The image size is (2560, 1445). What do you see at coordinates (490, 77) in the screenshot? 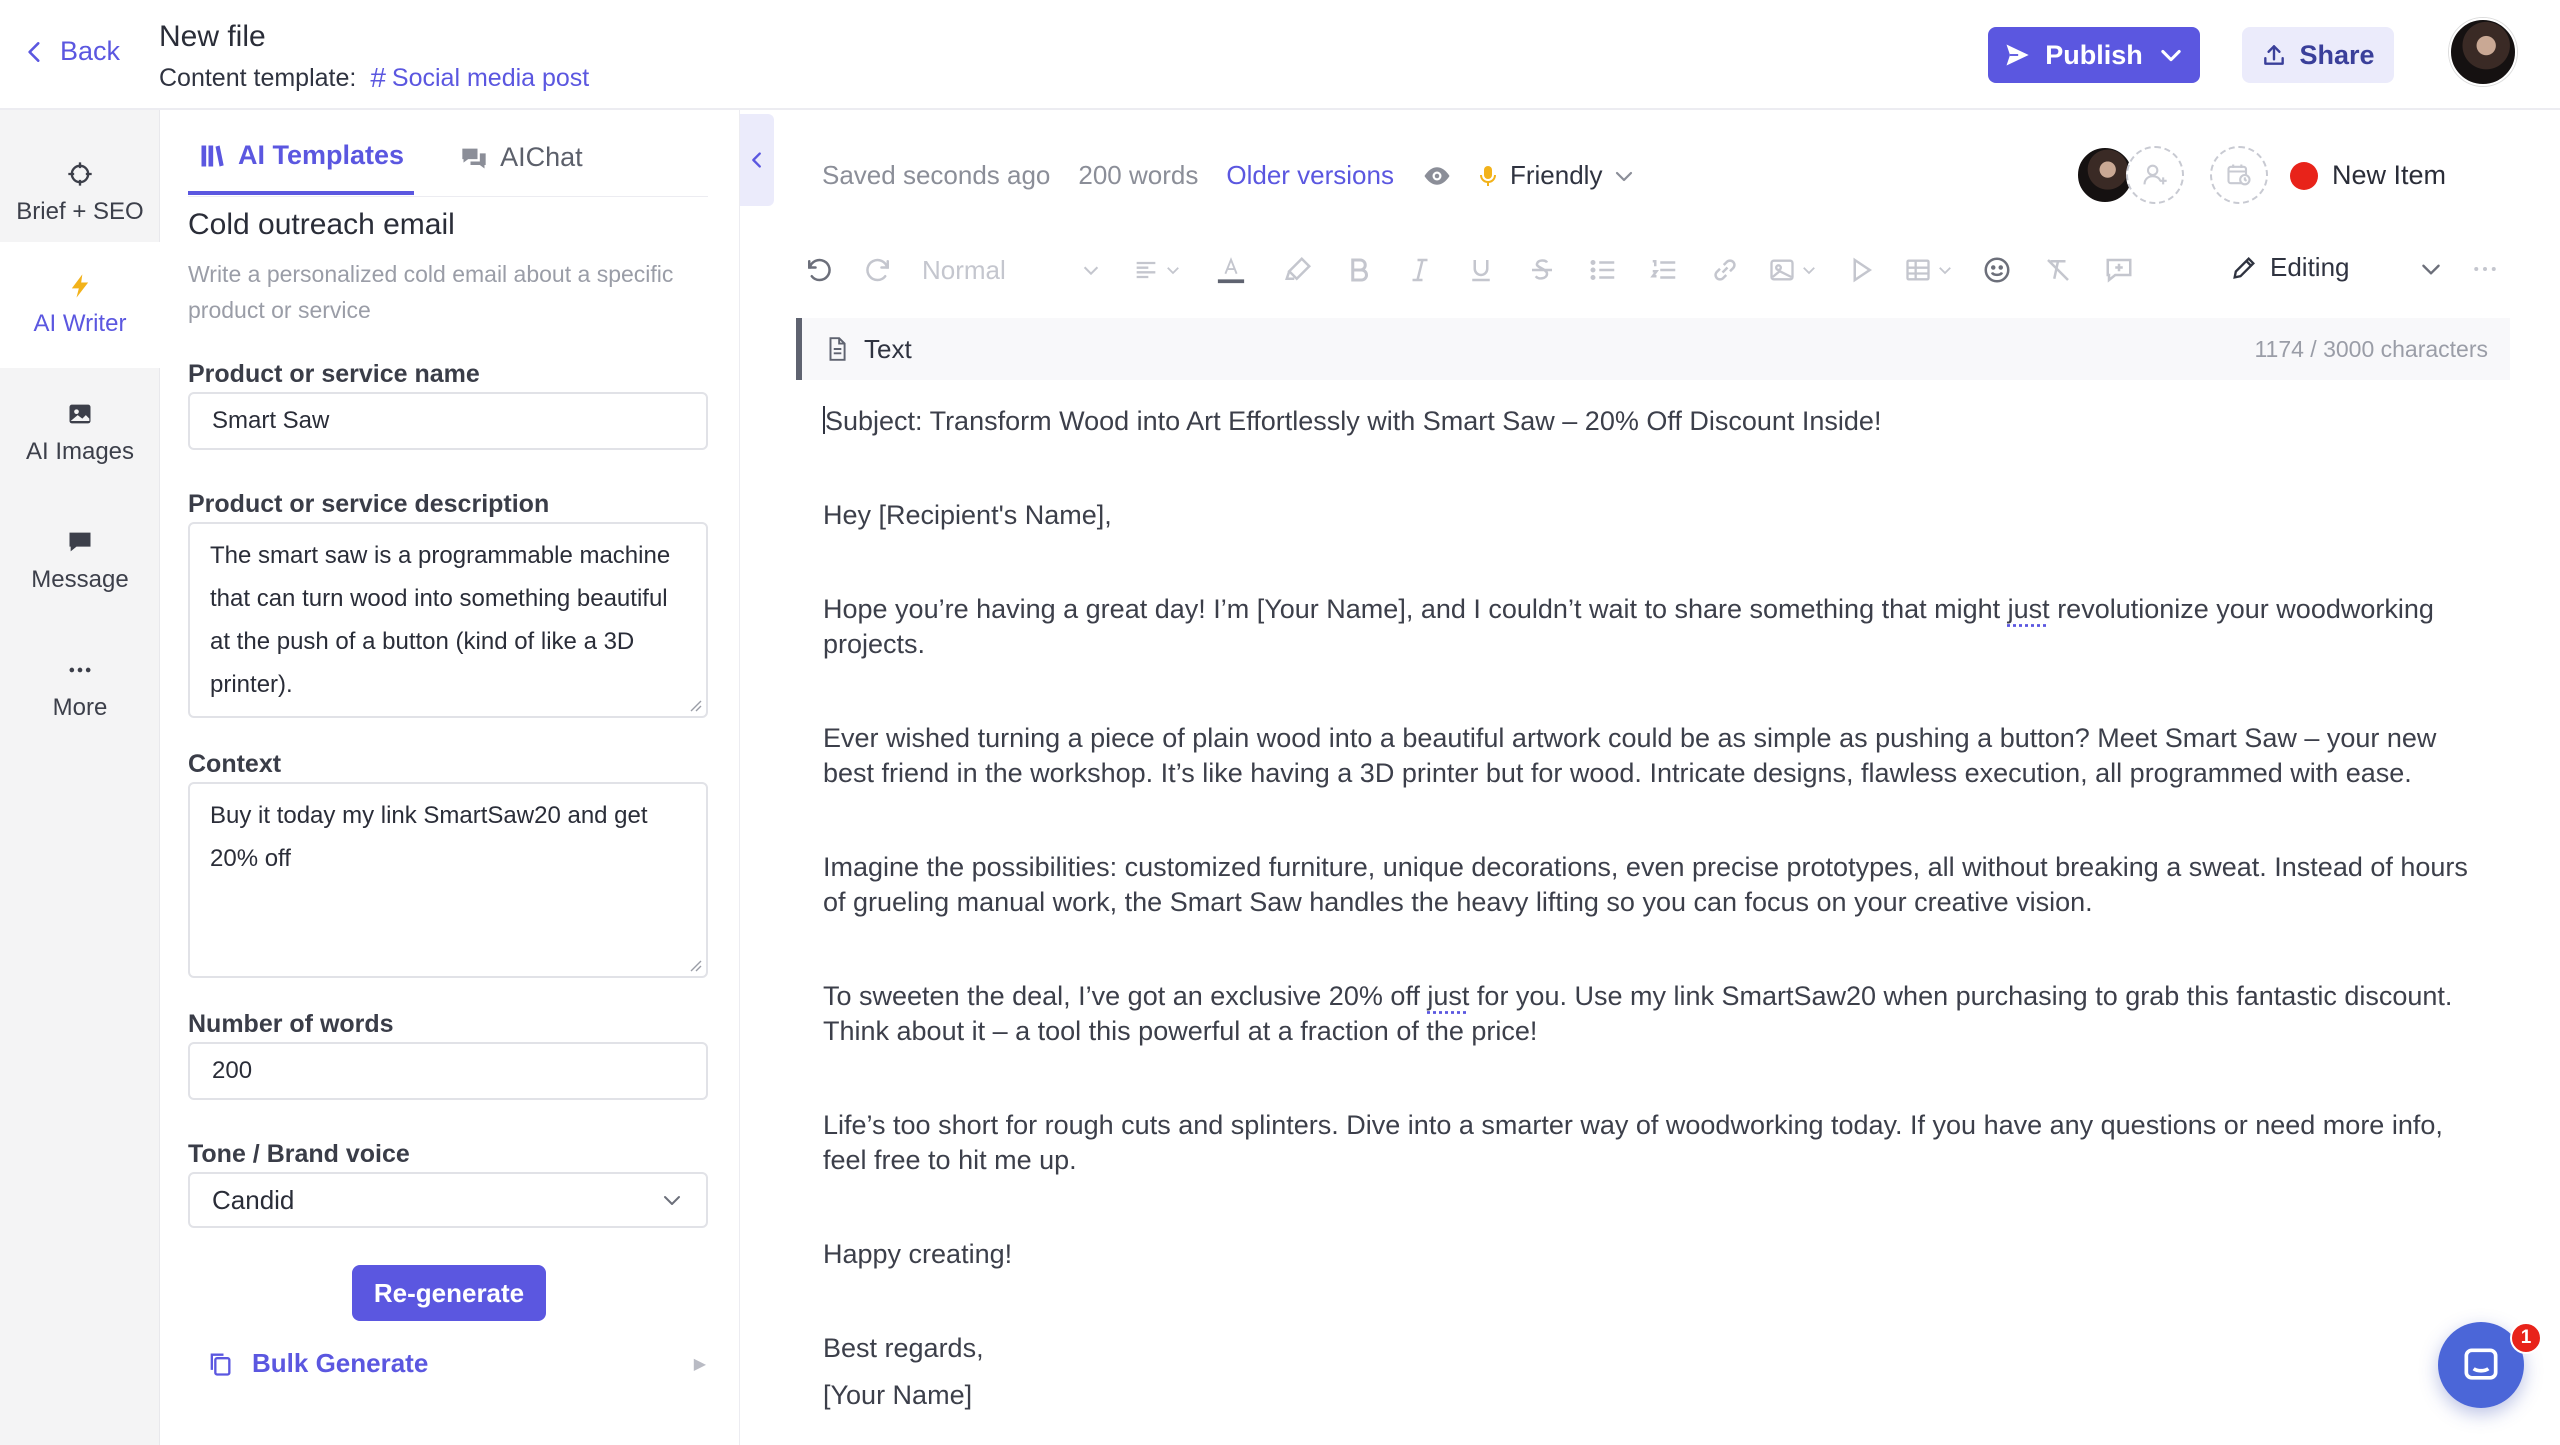
I see `content-template-name: Social media post` at bounding box center [490, 77].